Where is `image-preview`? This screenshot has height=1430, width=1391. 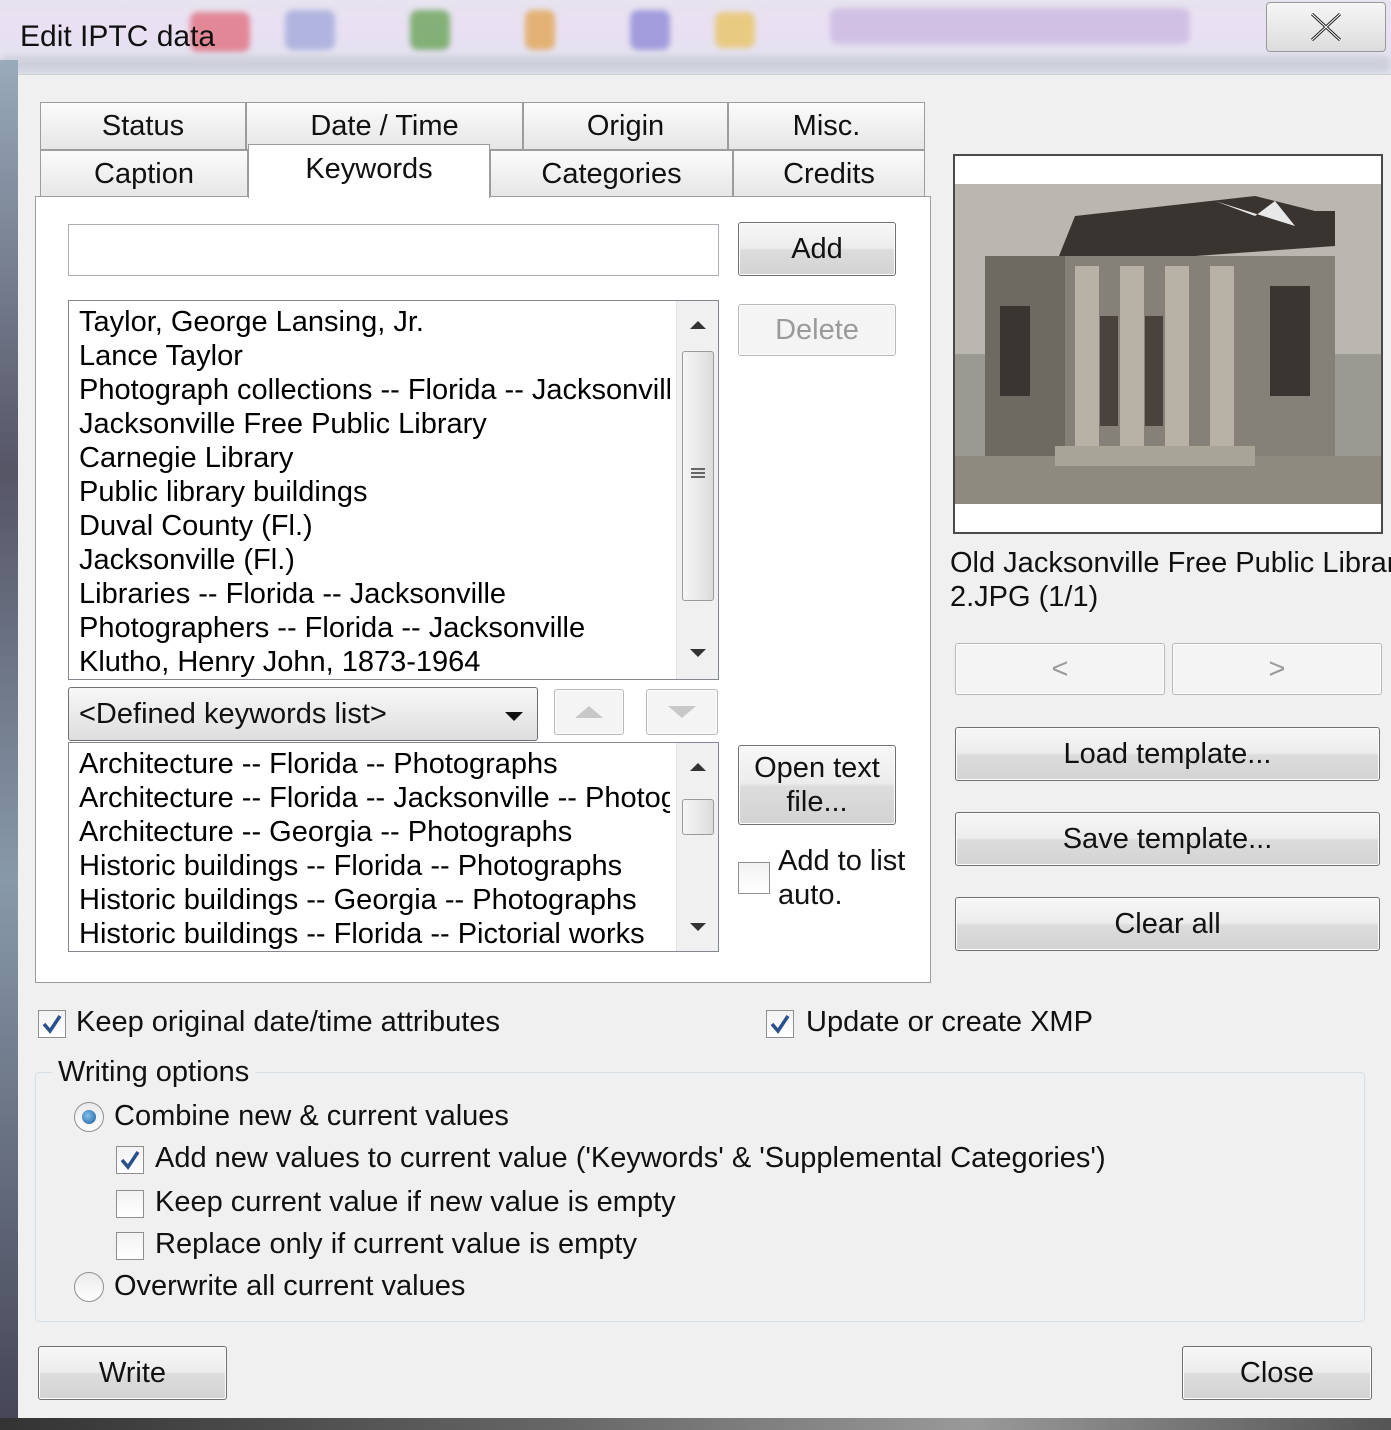
image-preview is located at coordinates (1168, 344).